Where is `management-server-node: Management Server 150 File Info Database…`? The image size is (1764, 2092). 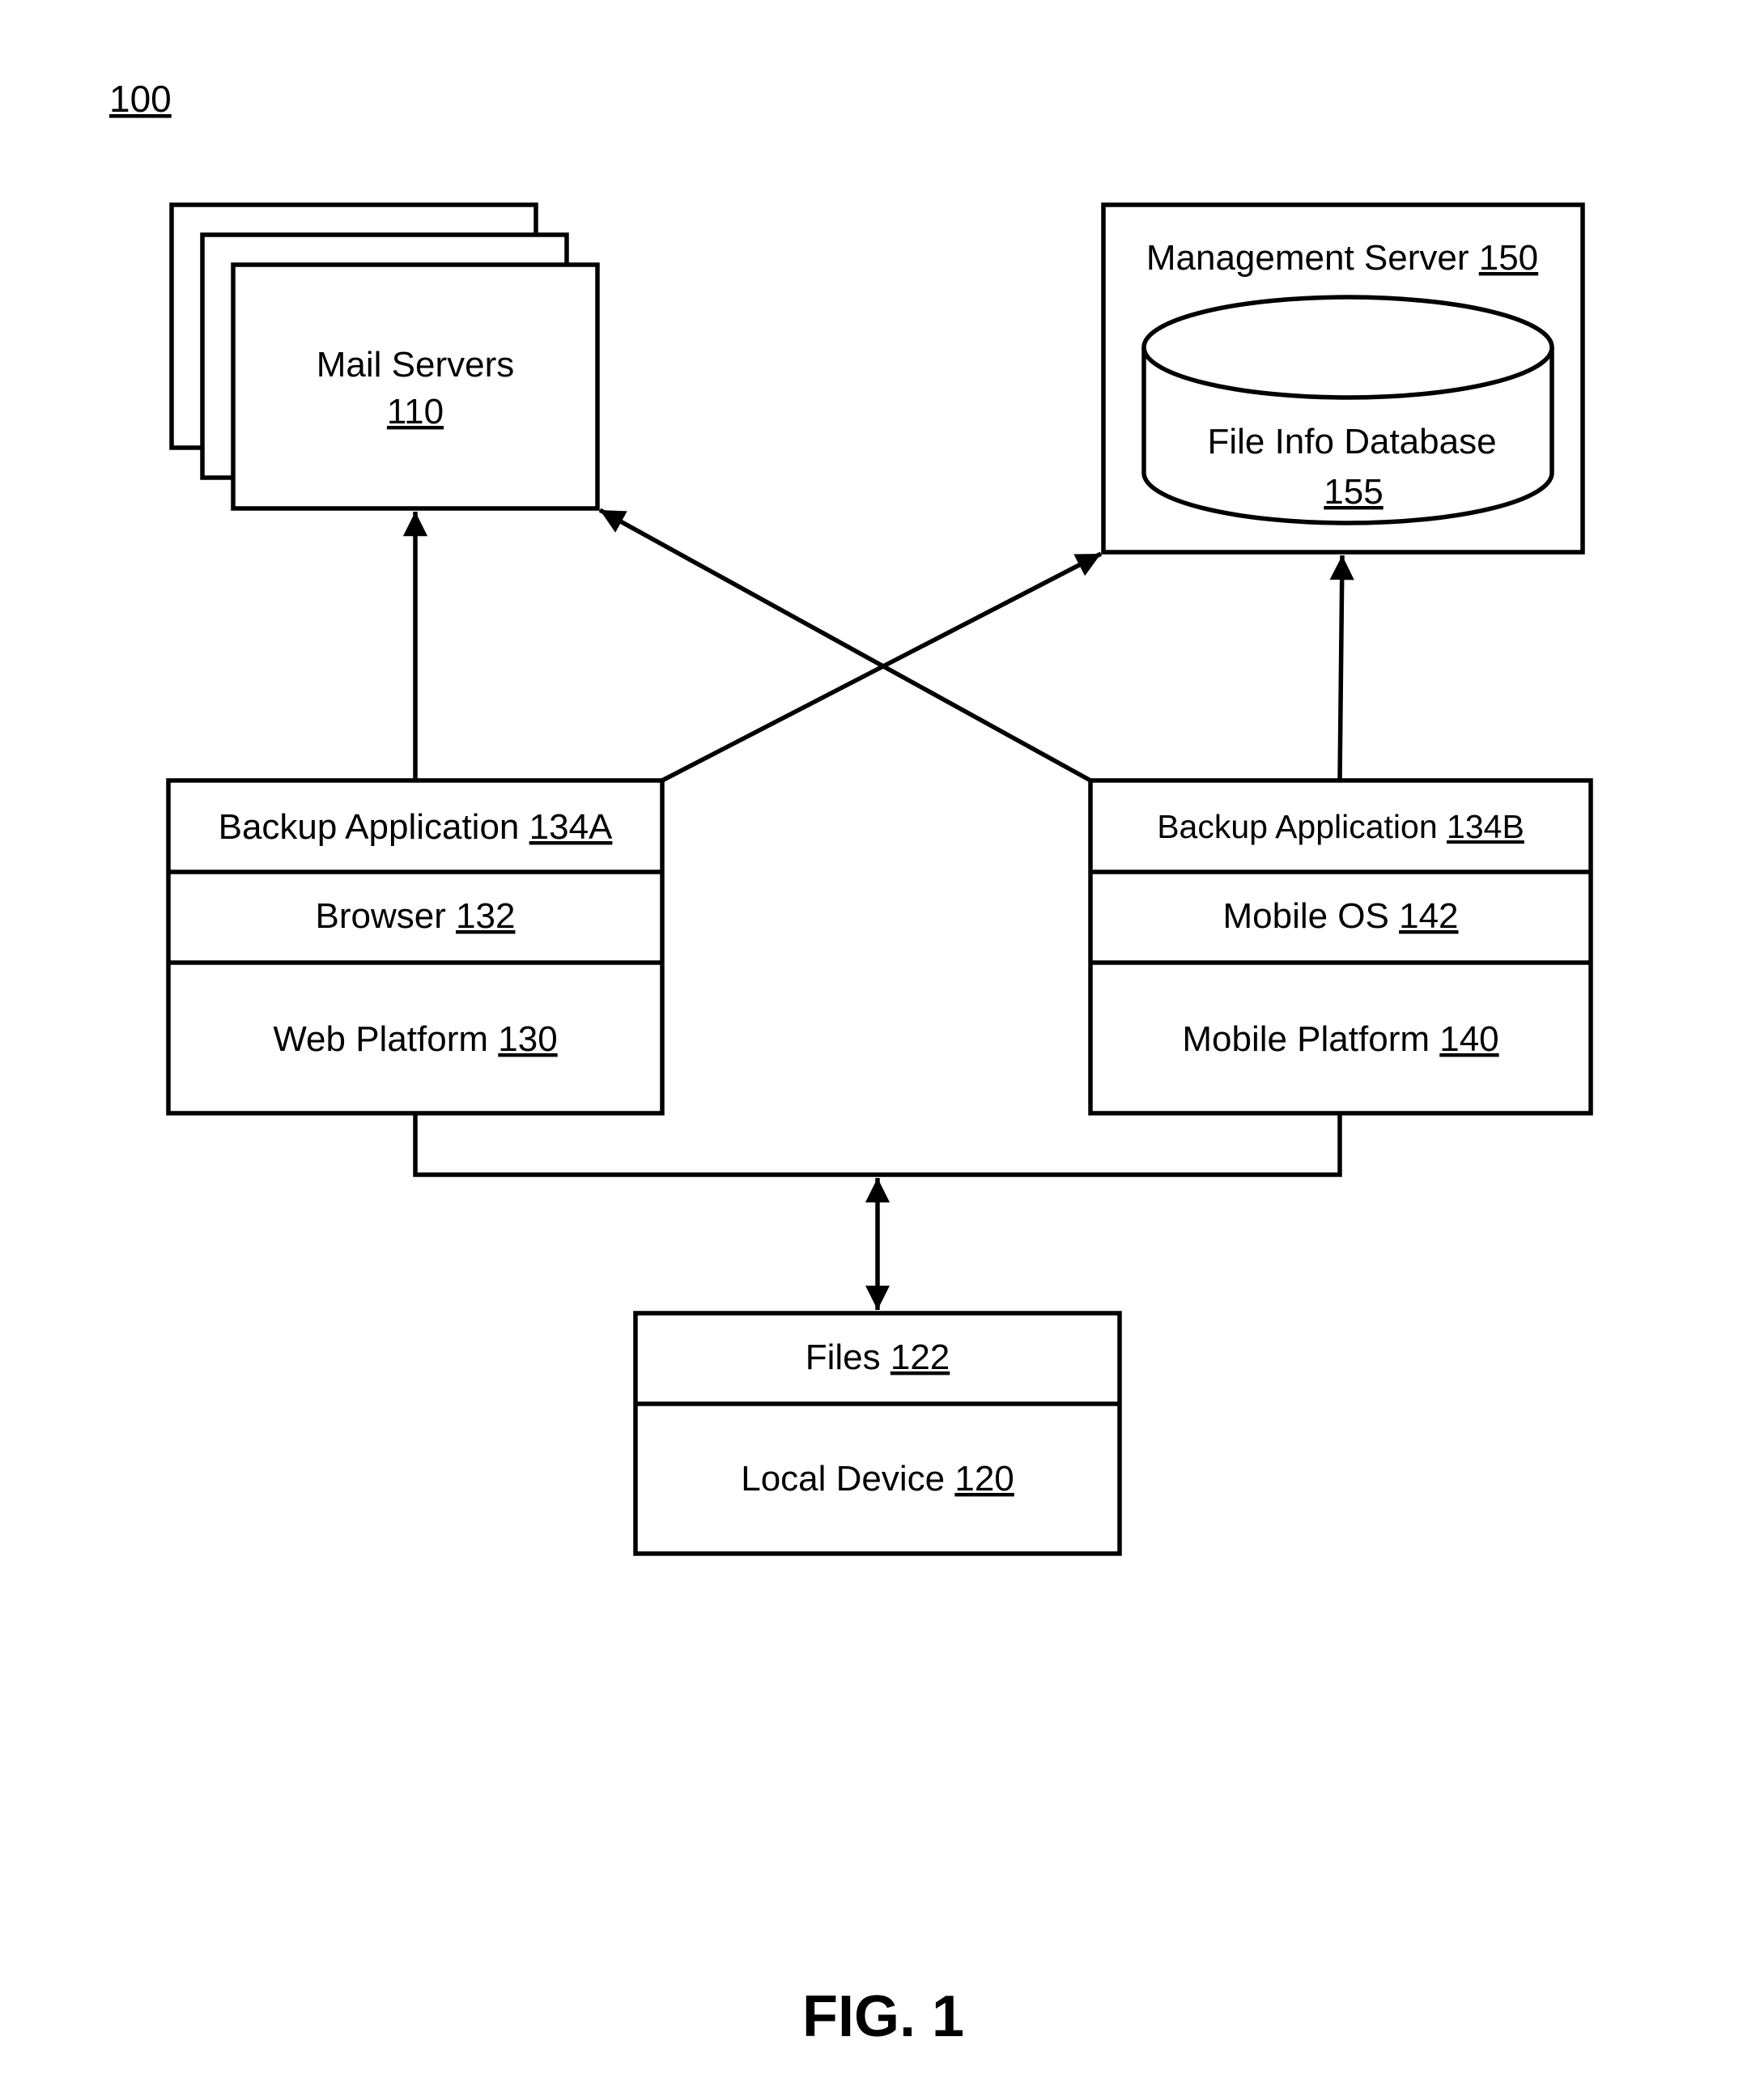 management-server-node: Management Server 150 File Info Database… is located at coordinates (1343, 378).